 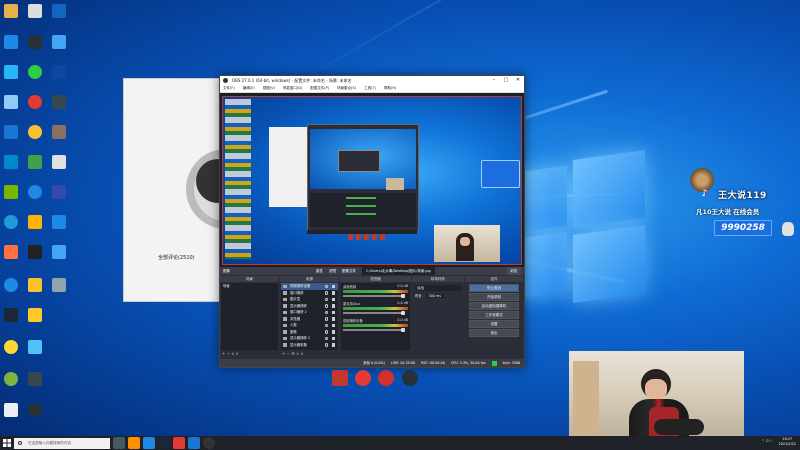 I want to click on menu-edit: 编辑(E), so click(x=249, y=88).